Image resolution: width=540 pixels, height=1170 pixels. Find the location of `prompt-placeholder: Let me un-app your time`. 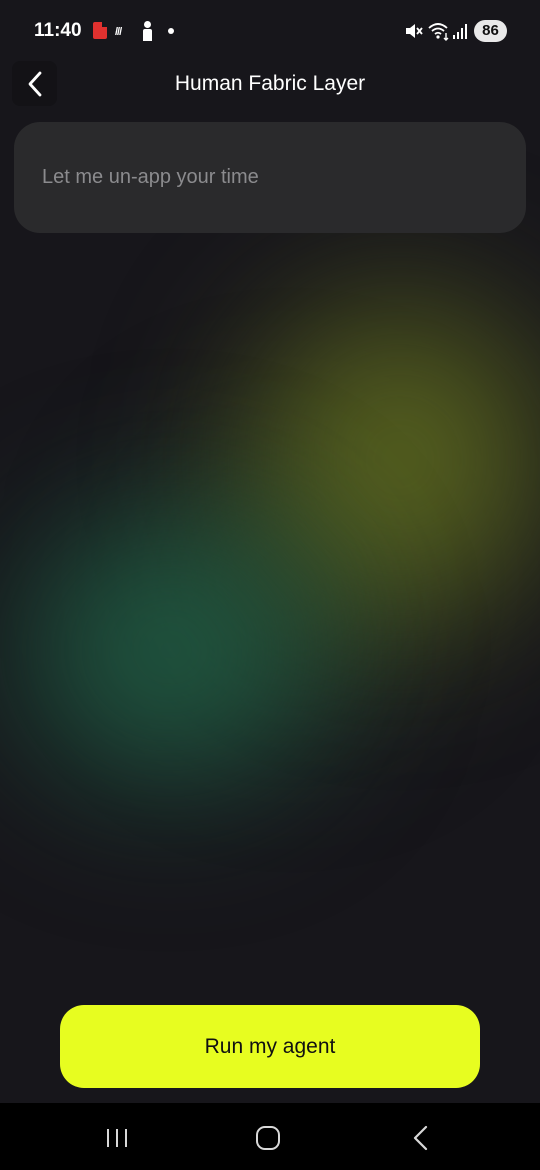

prompt-placeholder: Let me un-app your time is located at coordinates (150, 177).